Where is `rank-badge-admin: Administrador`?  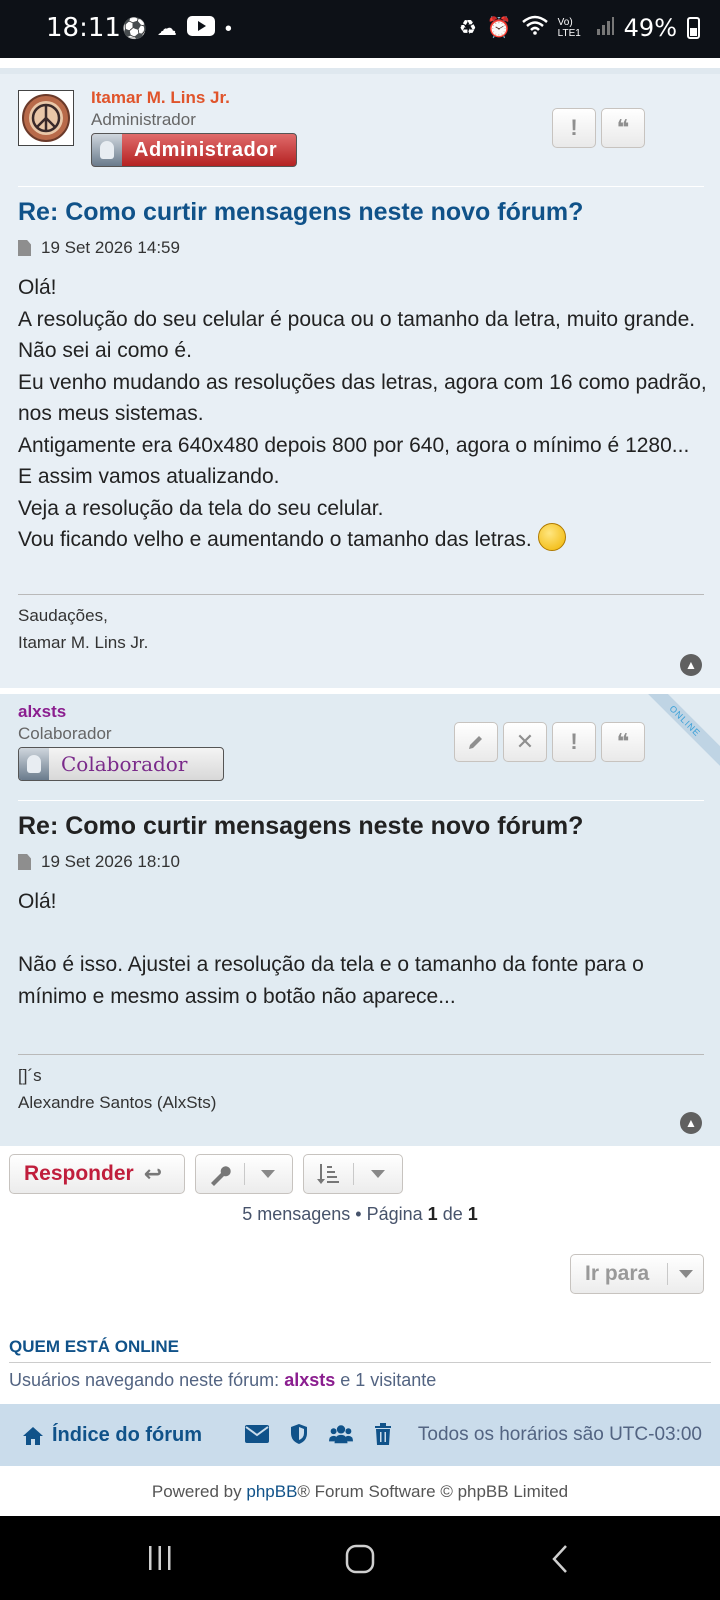
rank-badge-admin: Administrador is located at coordinates (194, 150).